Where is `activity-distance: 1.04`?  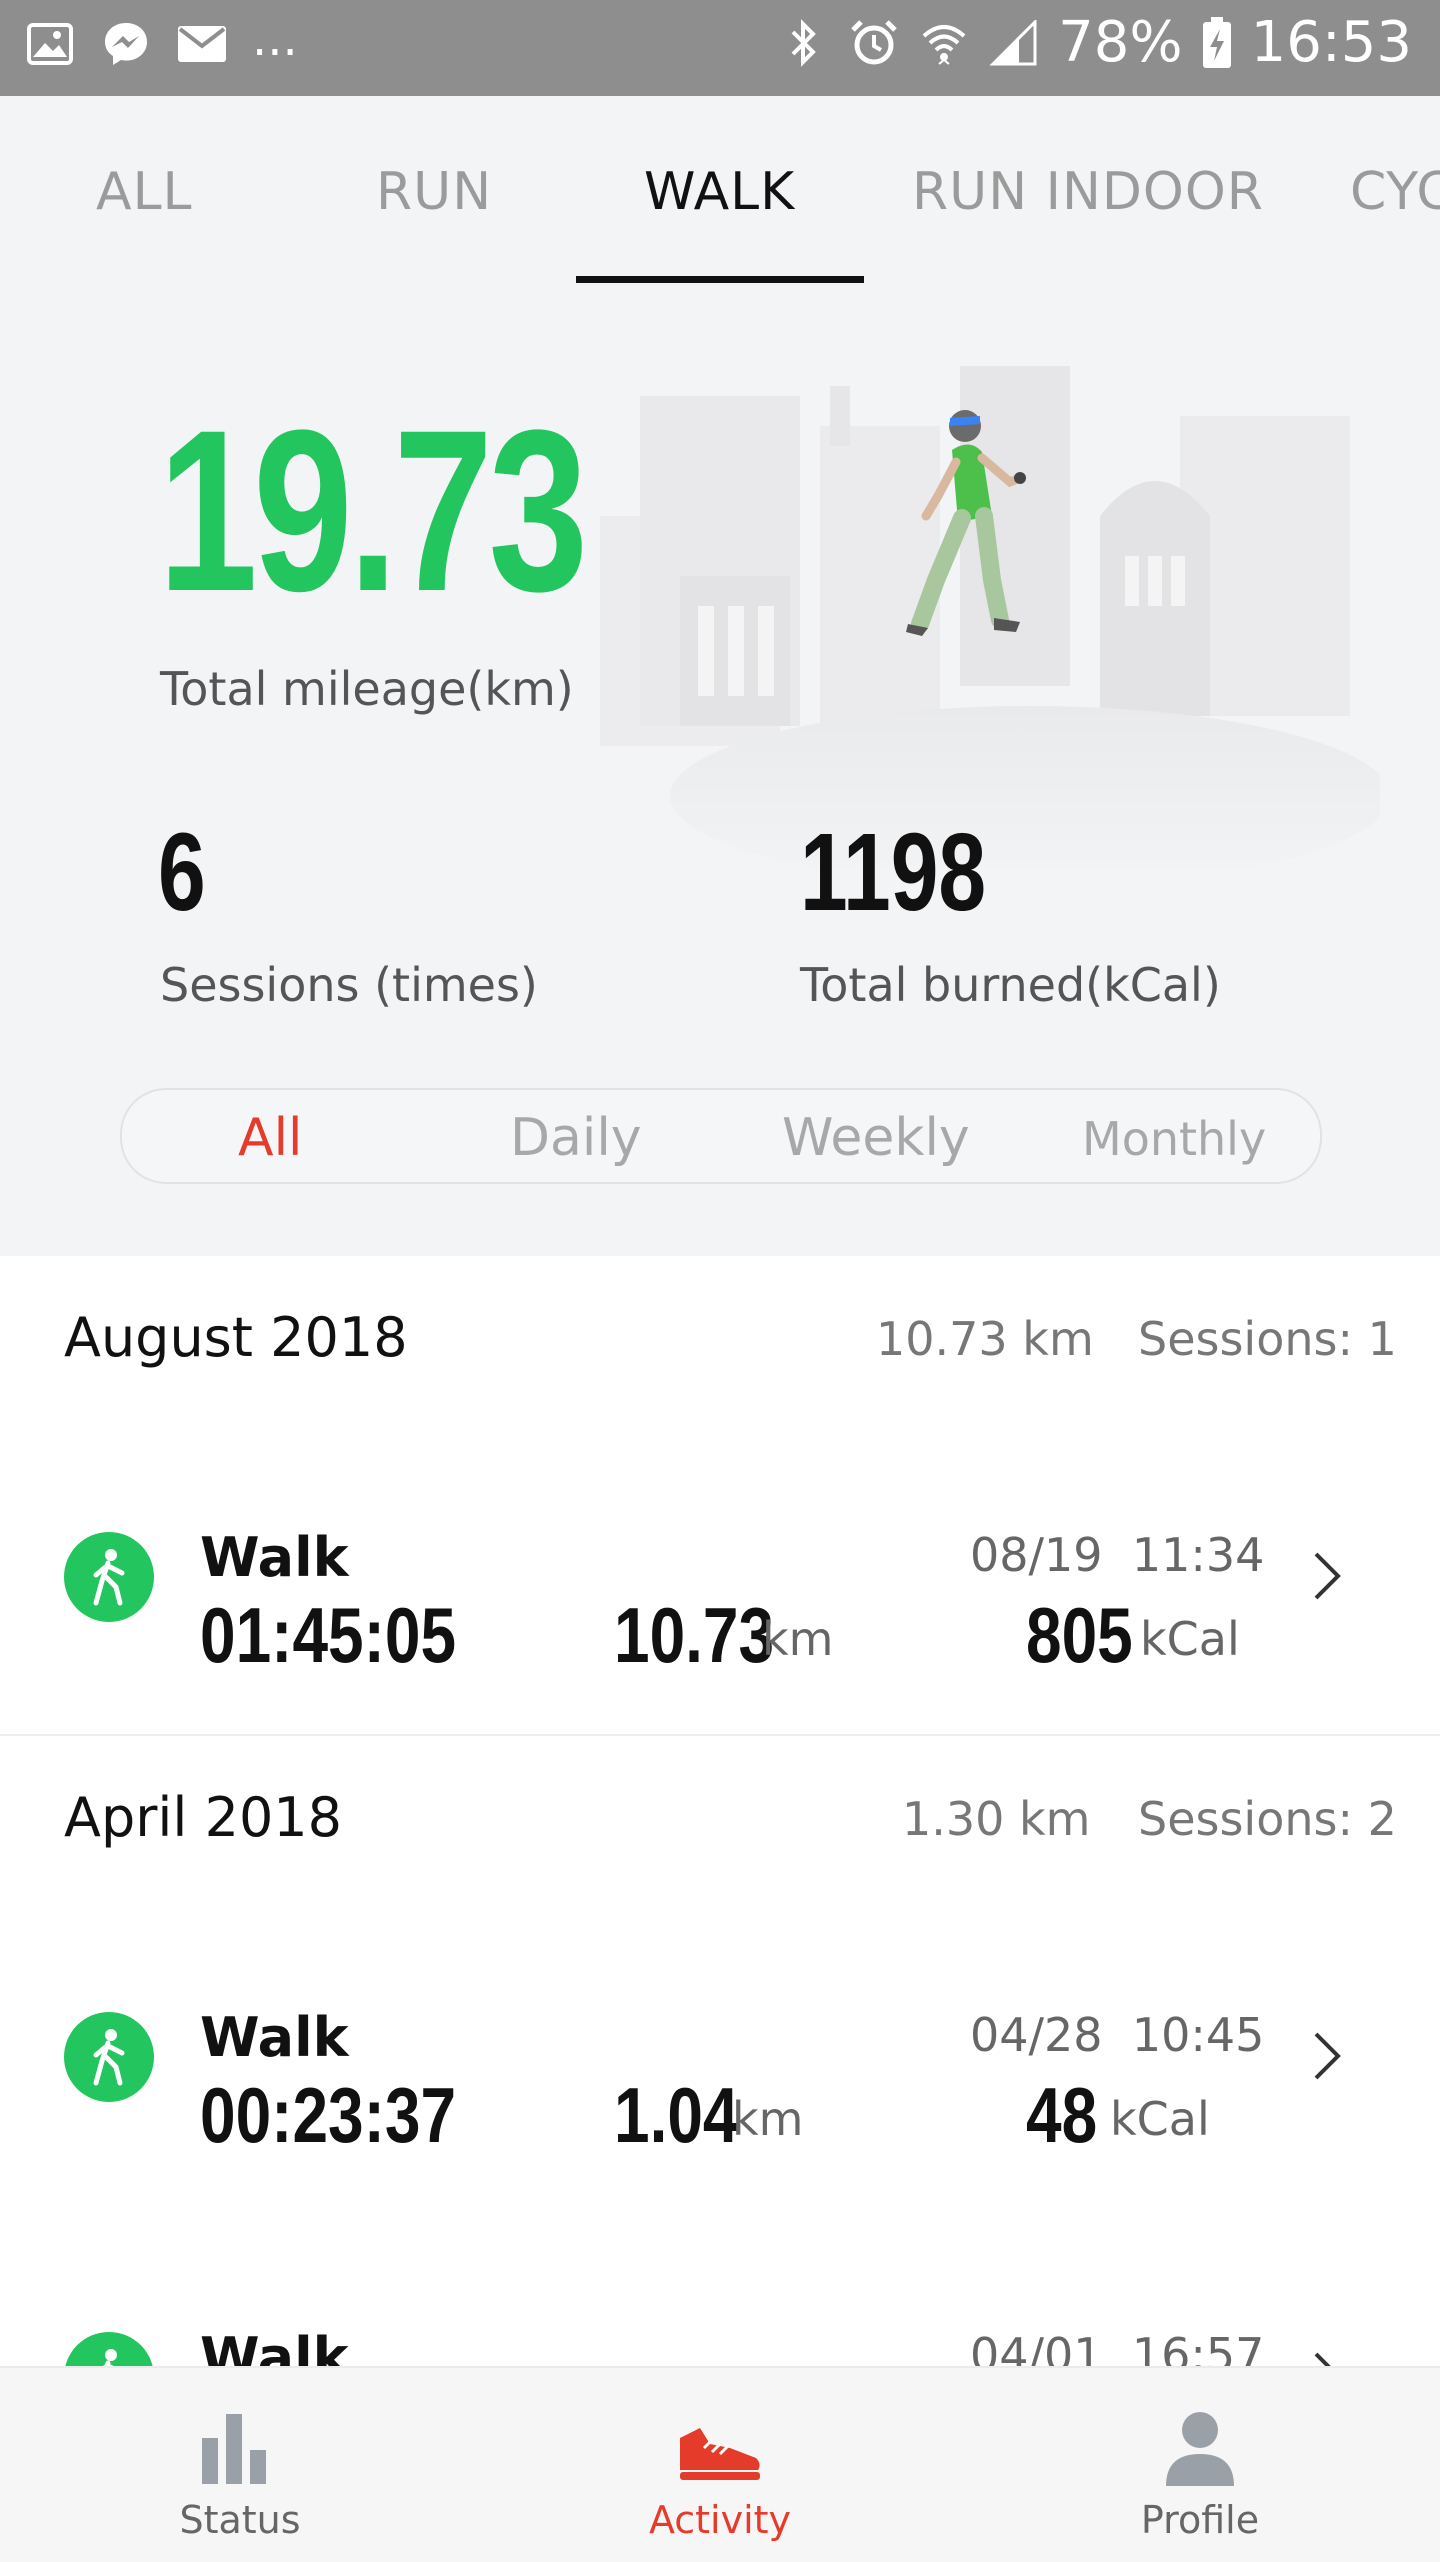 activity-distance: 1.04 is located at coordinates (676, 2115).